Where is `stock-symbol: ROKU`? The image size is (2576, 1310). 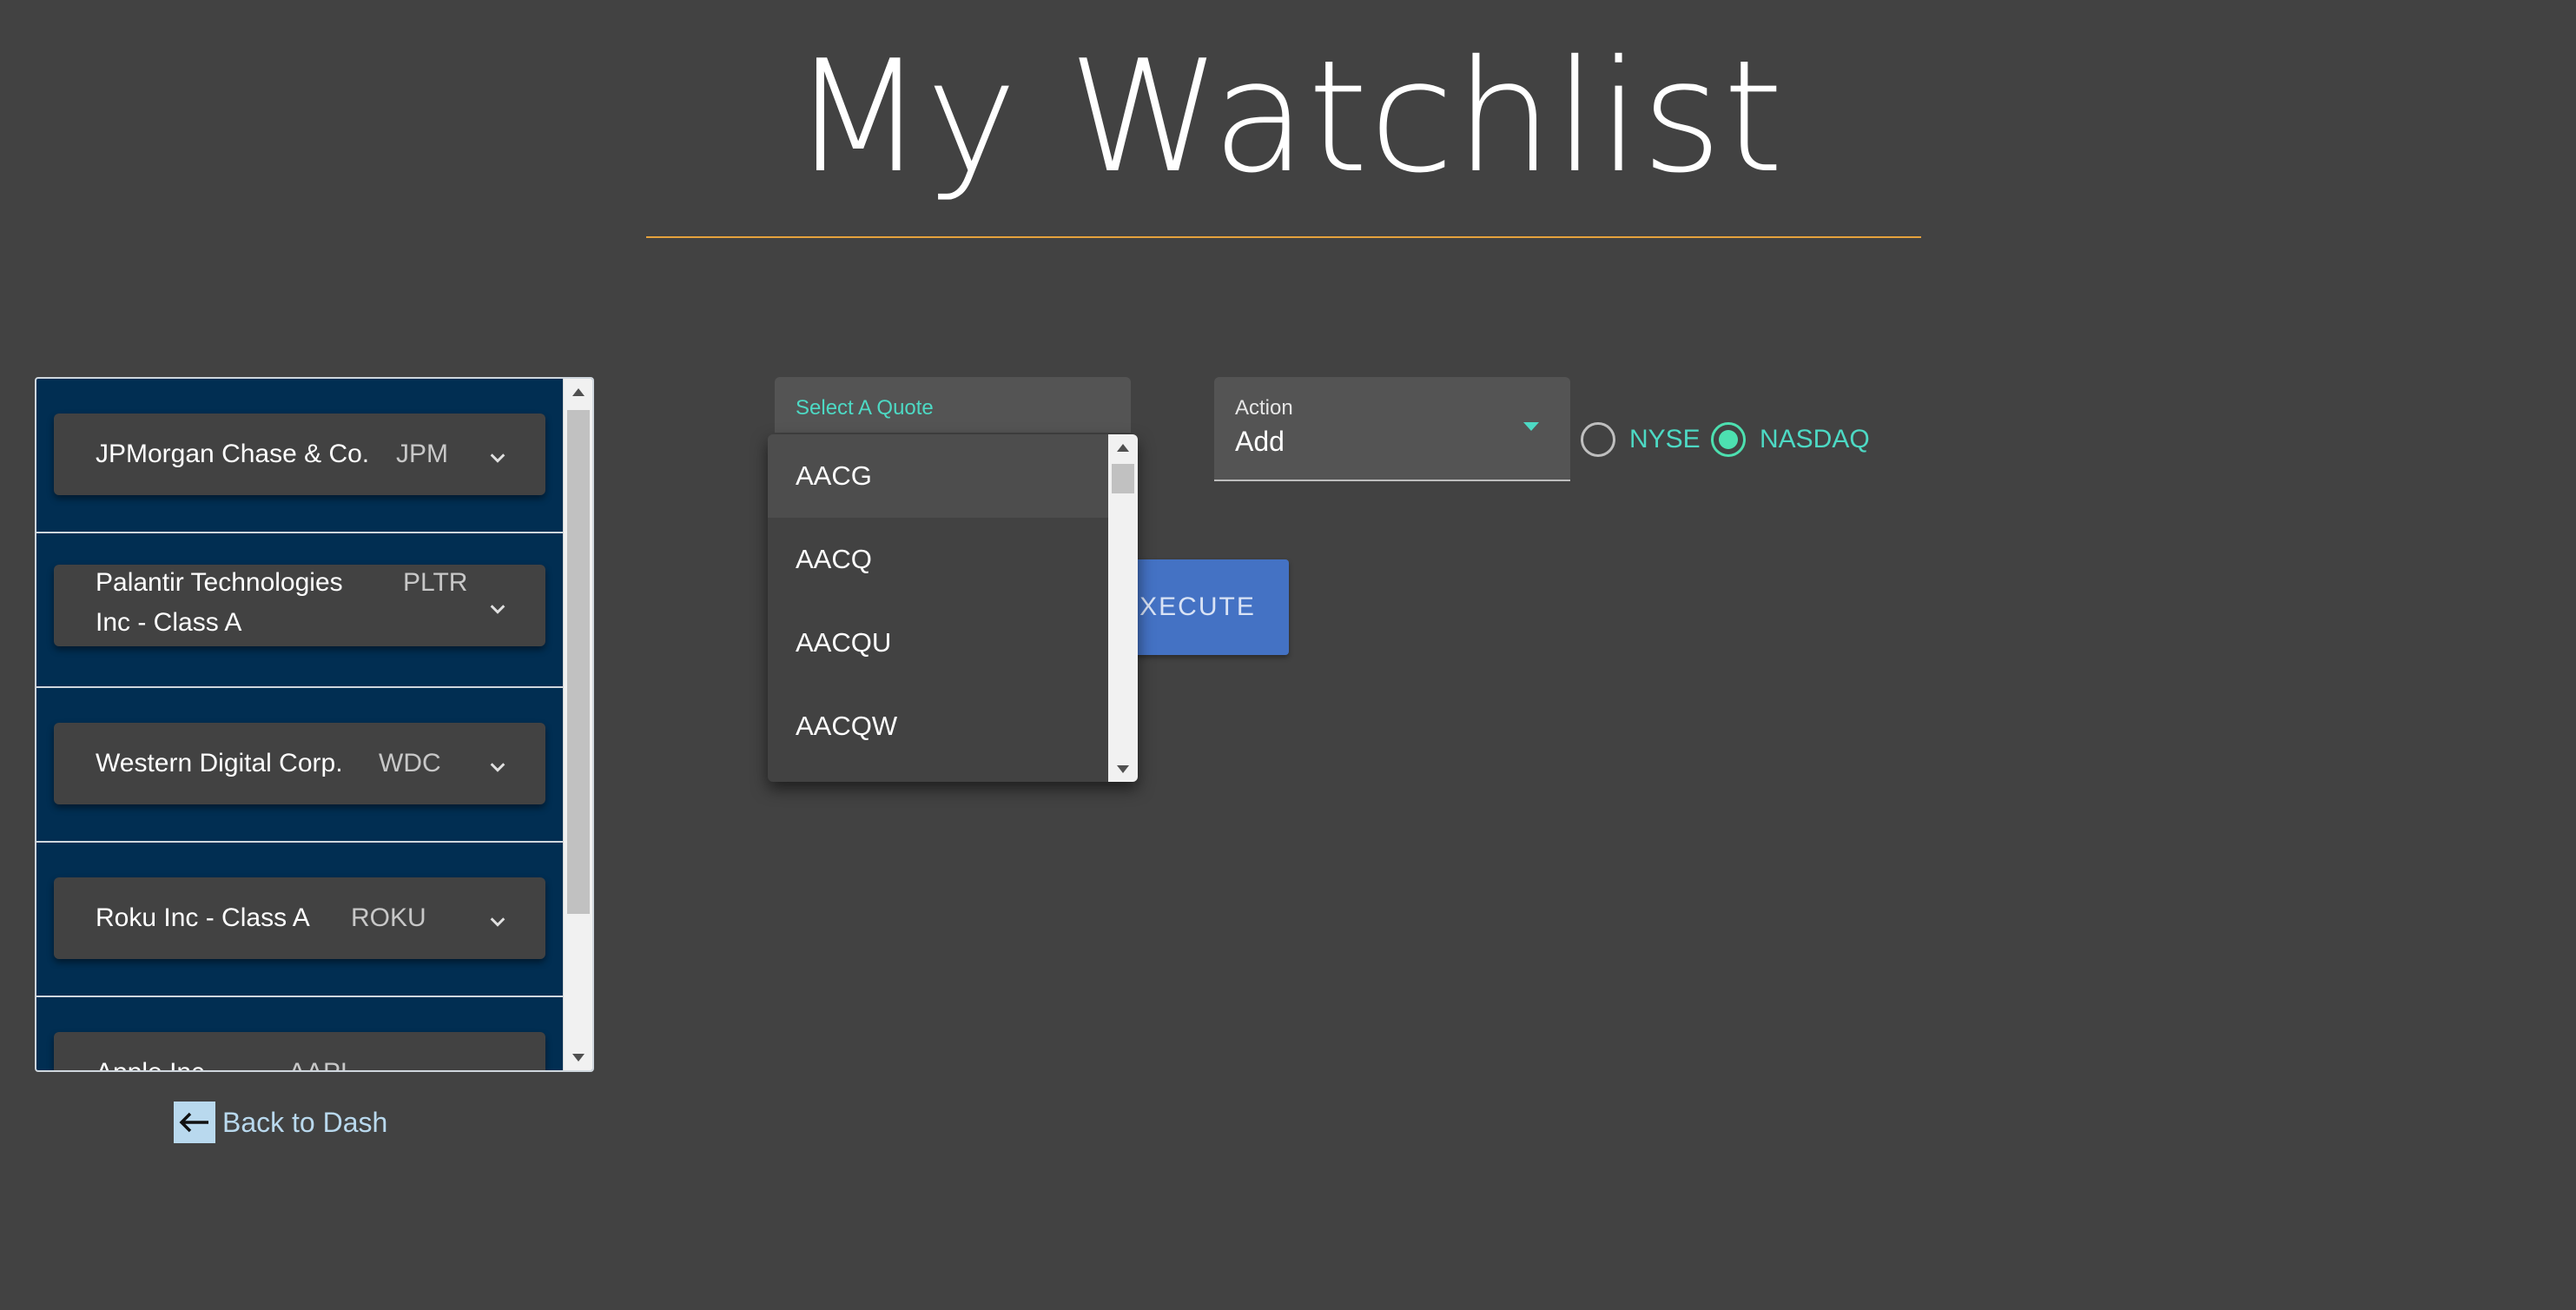 stock-symbol: ROKU is located at coordinates (388, 917).